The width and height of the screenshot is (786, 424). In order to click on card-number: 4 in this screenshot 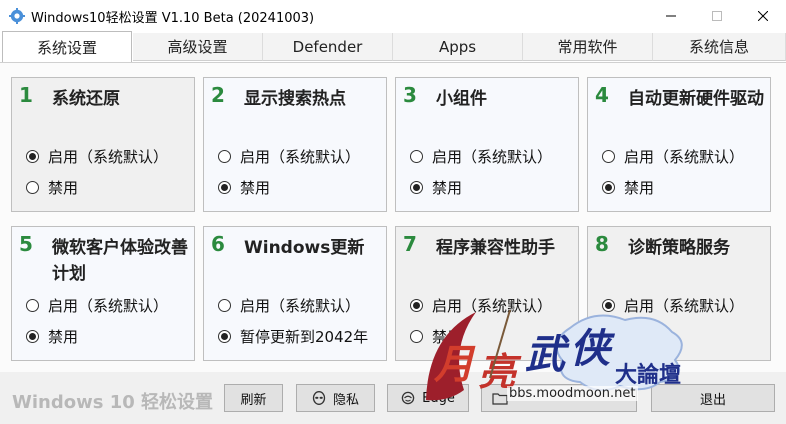, I will do `click(602, 95)`.